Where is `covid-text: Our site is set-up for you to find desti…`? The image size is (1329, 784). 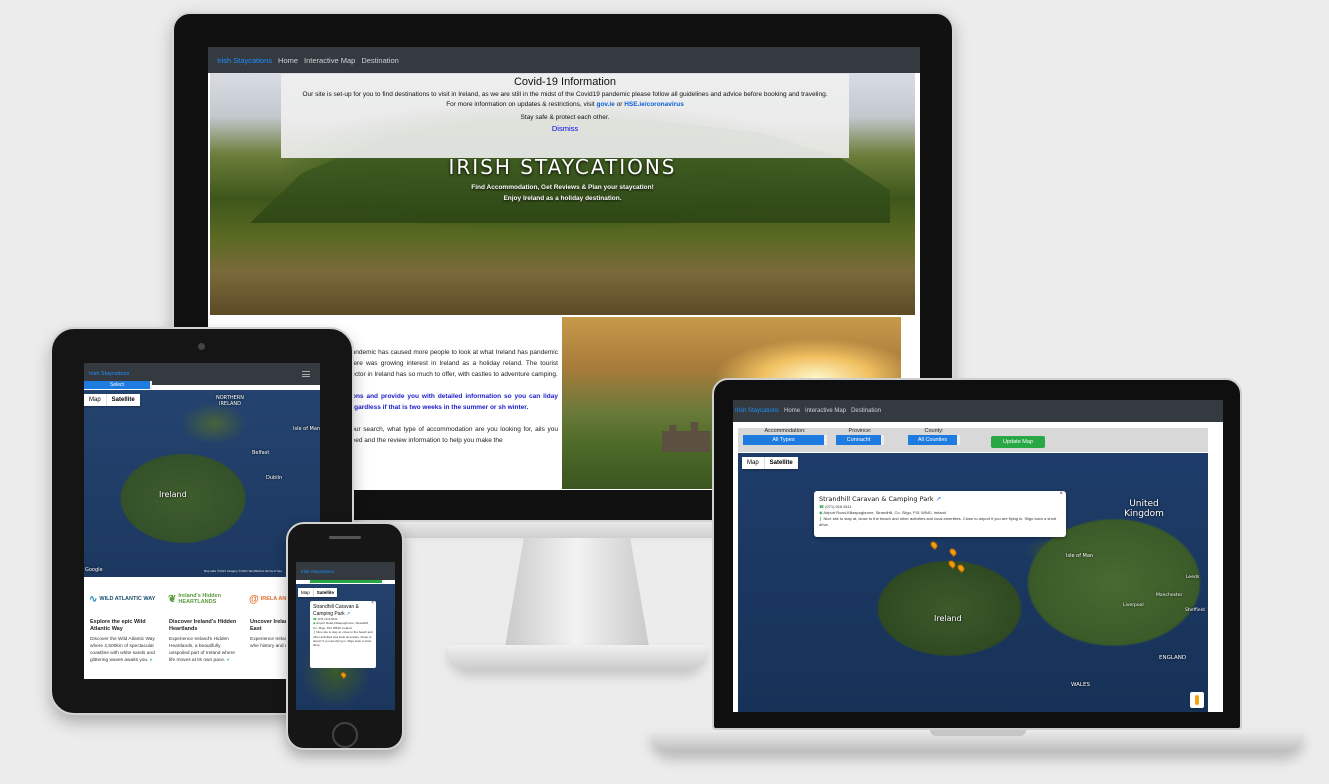
covid-text: Our site is set-up for you to find desti… is located at coordinates (565, 94).